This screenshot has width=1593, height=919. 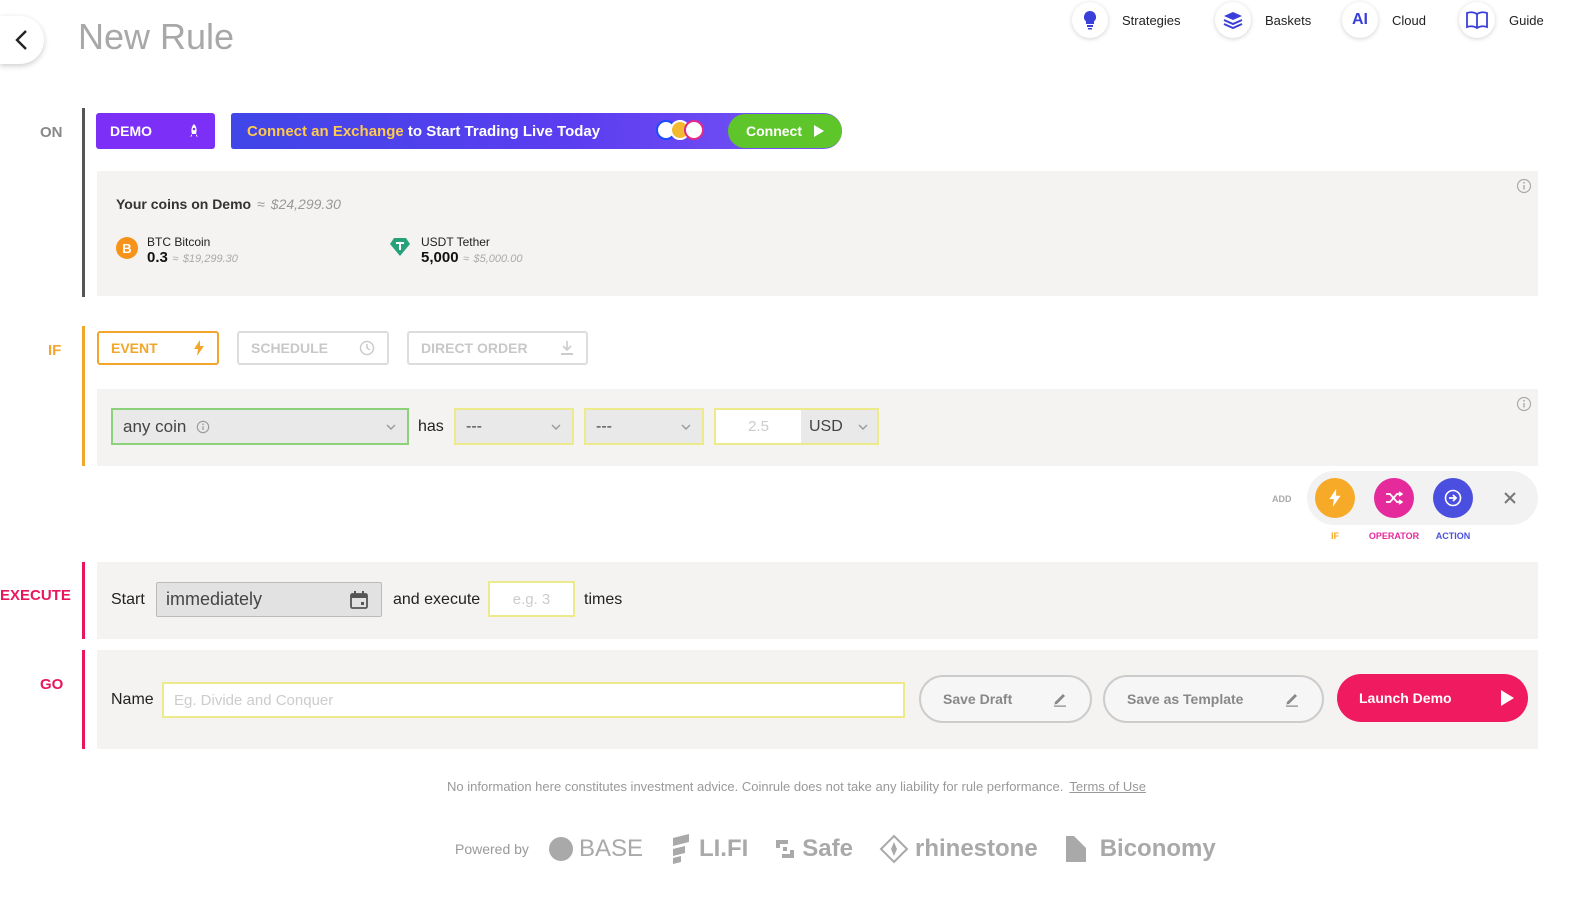 What do you see at coordinates (1526, 20) in the screenshot?
I see `nav-label: Guide` at bounding box center [1526, 20].